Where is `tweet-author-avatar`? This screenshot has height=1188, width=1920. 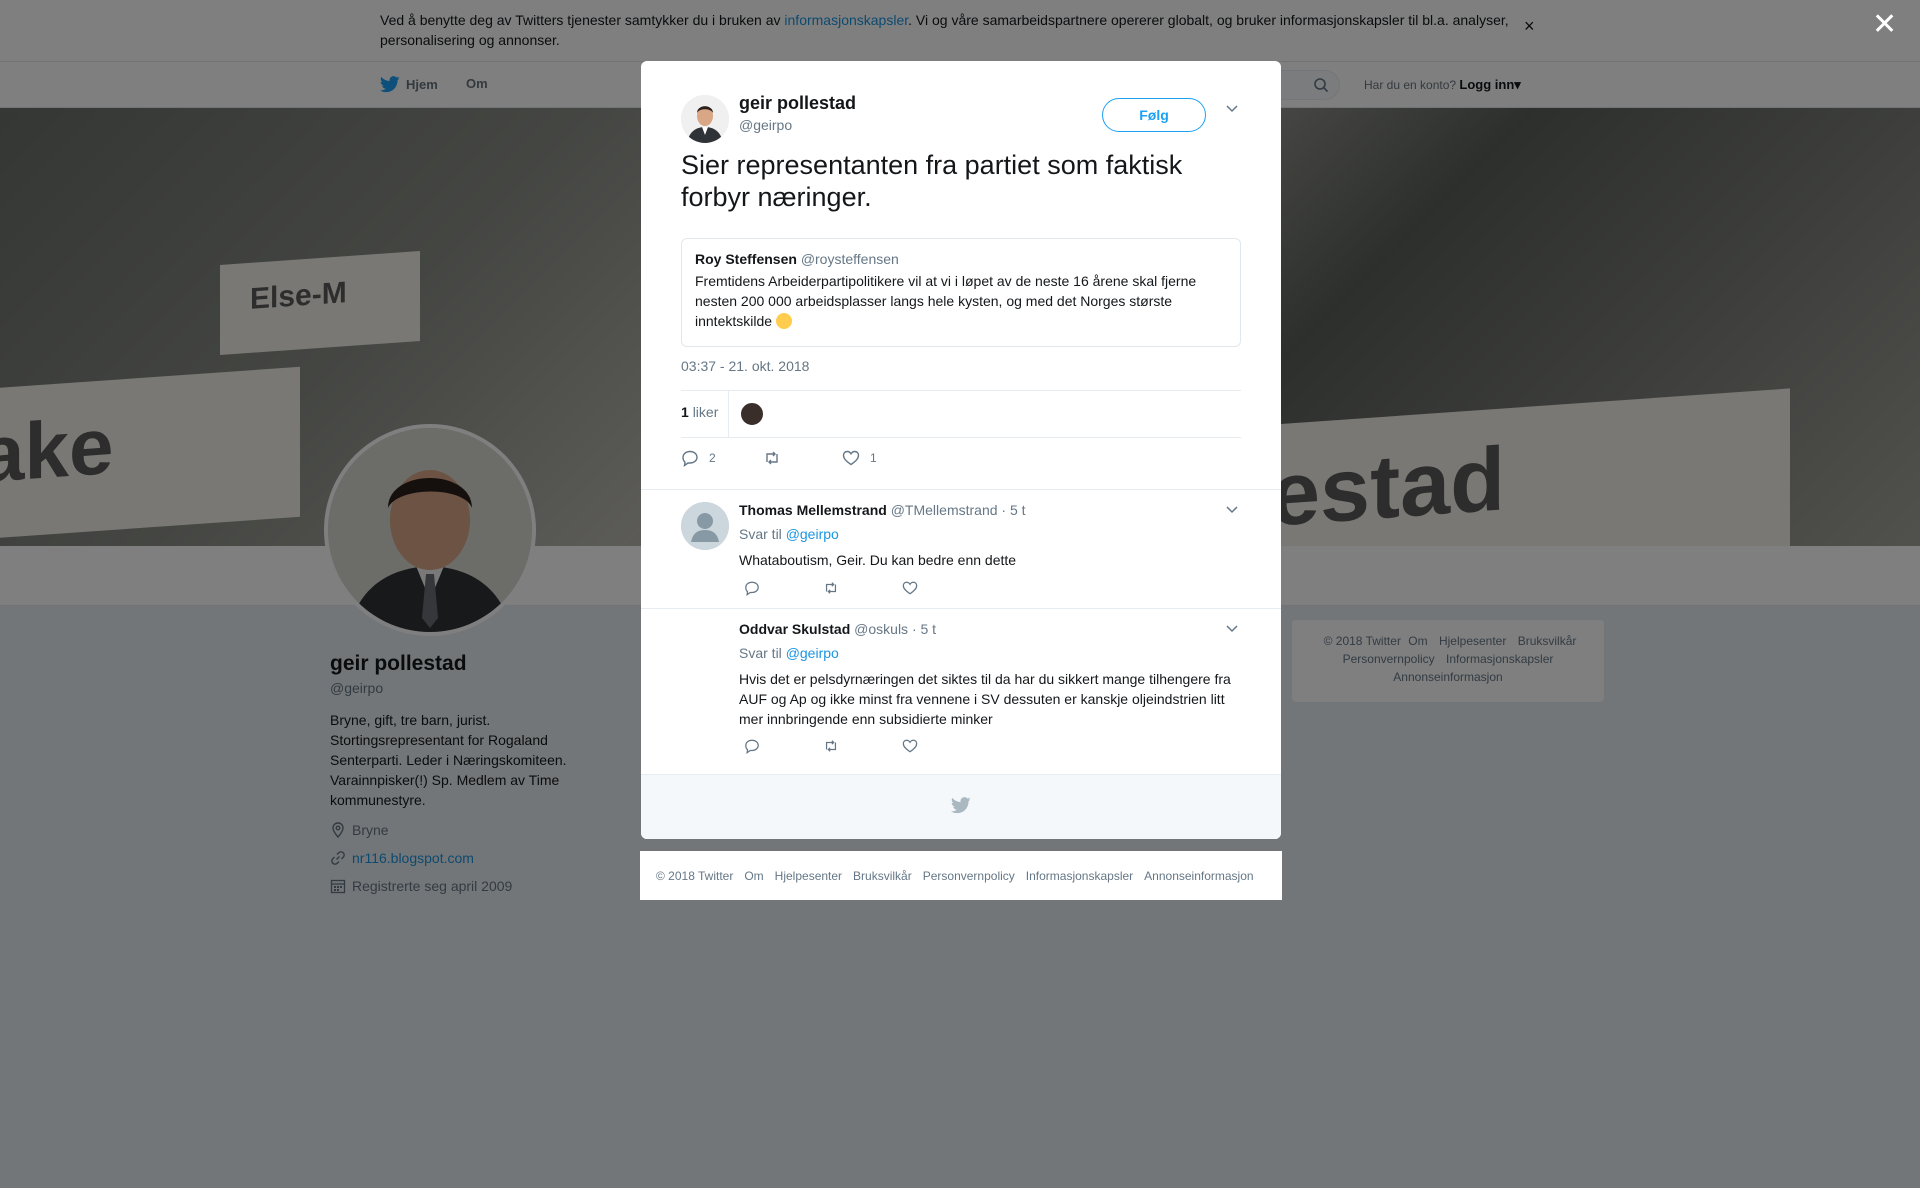 tweet-author-avatar is located at coordinates (705, 119).